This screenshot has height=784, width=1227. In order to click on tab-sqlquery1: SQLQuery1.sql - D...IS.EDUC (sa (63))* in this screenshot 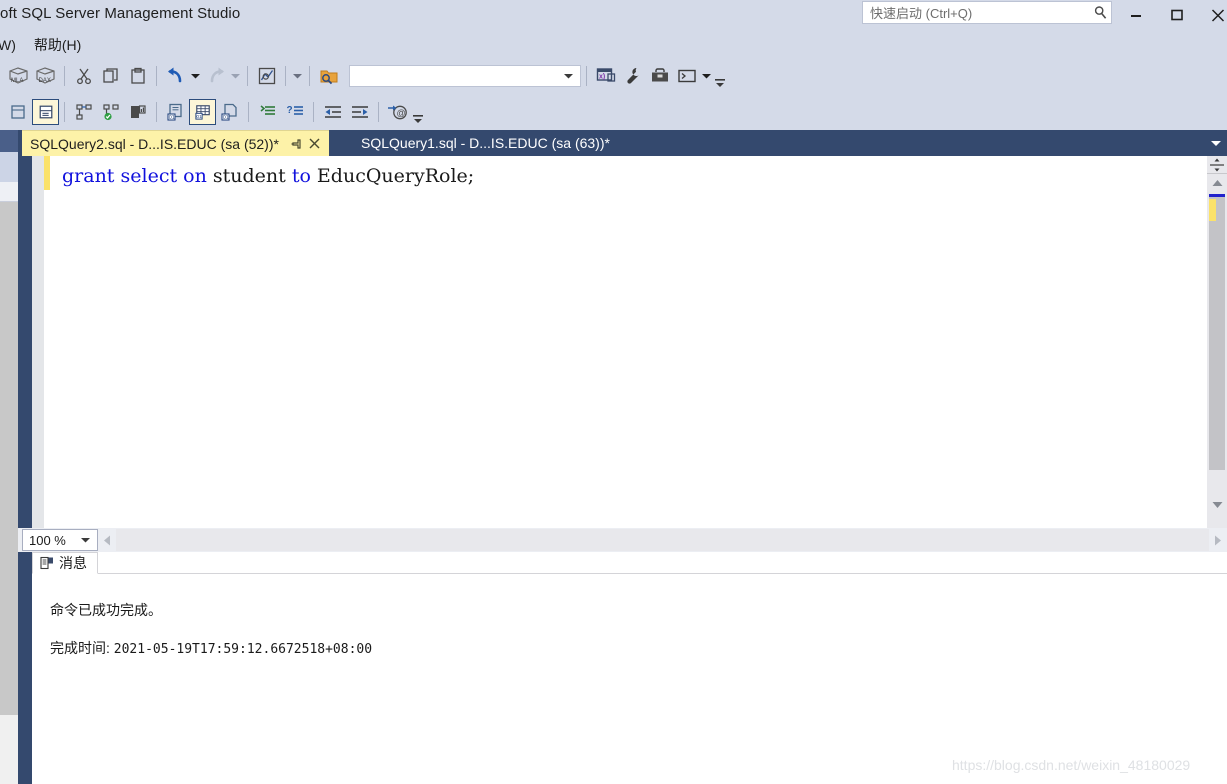, I will do `click(484, 143)`.